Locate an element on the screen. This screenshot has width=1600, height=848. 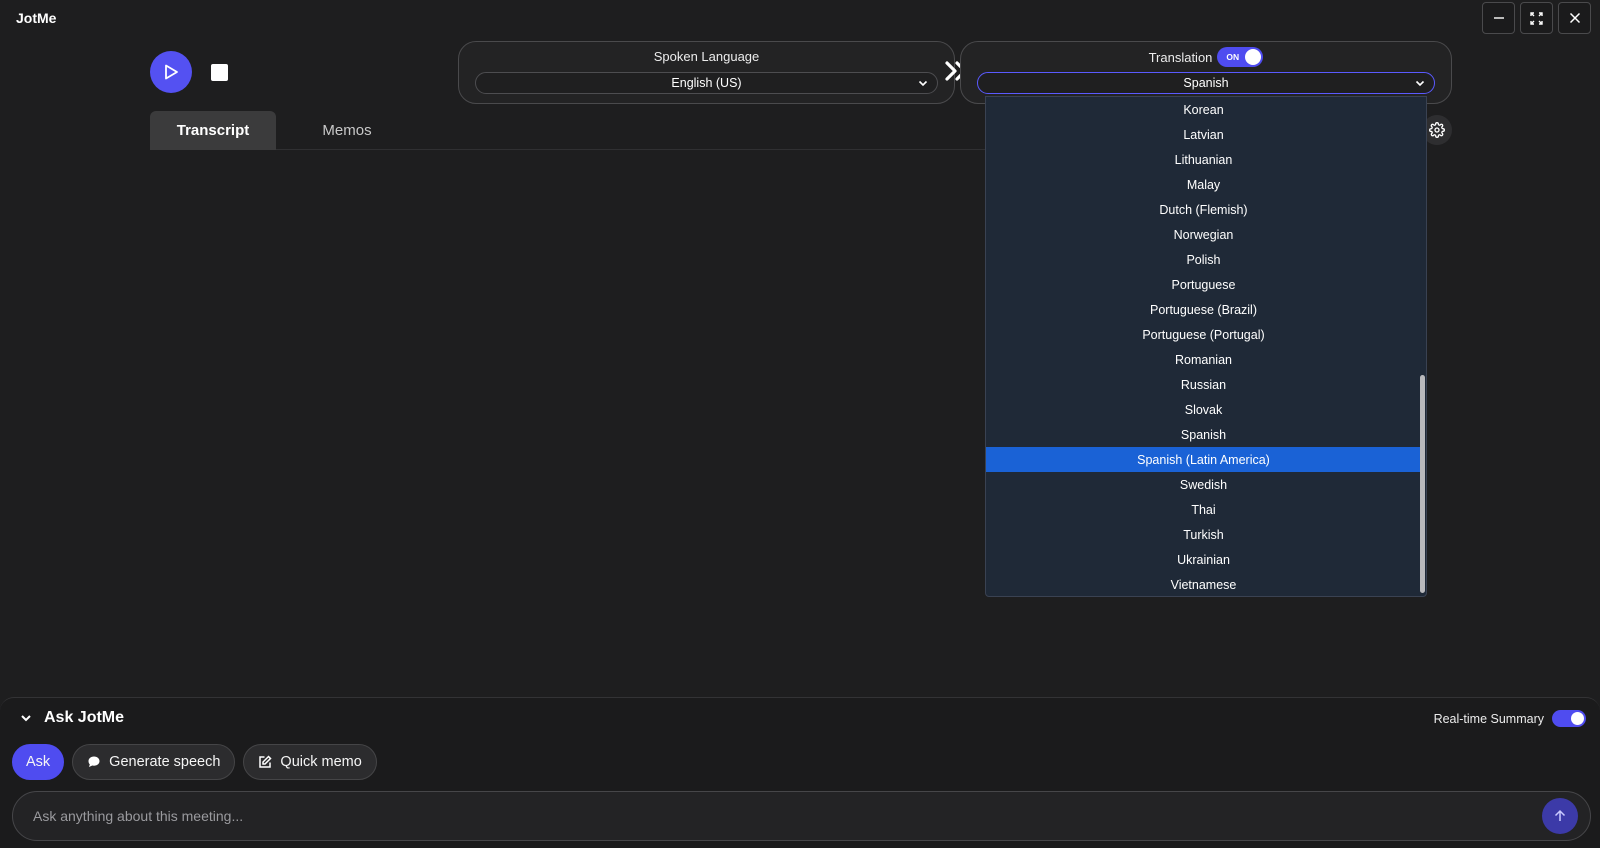
window-controls is located at coordinates (1536, 18).